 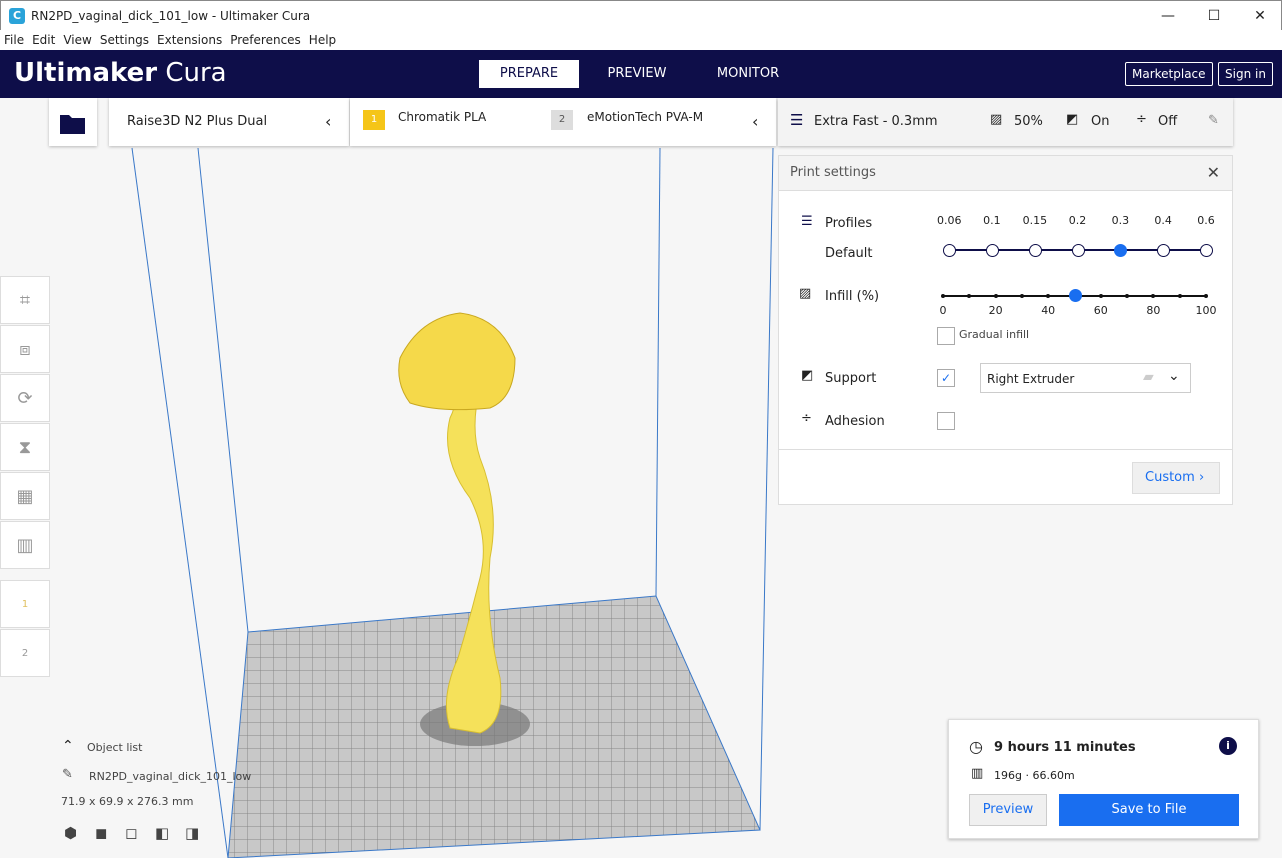 I want to click on menu-preferences: Preferences, so click(x=265, y=40).